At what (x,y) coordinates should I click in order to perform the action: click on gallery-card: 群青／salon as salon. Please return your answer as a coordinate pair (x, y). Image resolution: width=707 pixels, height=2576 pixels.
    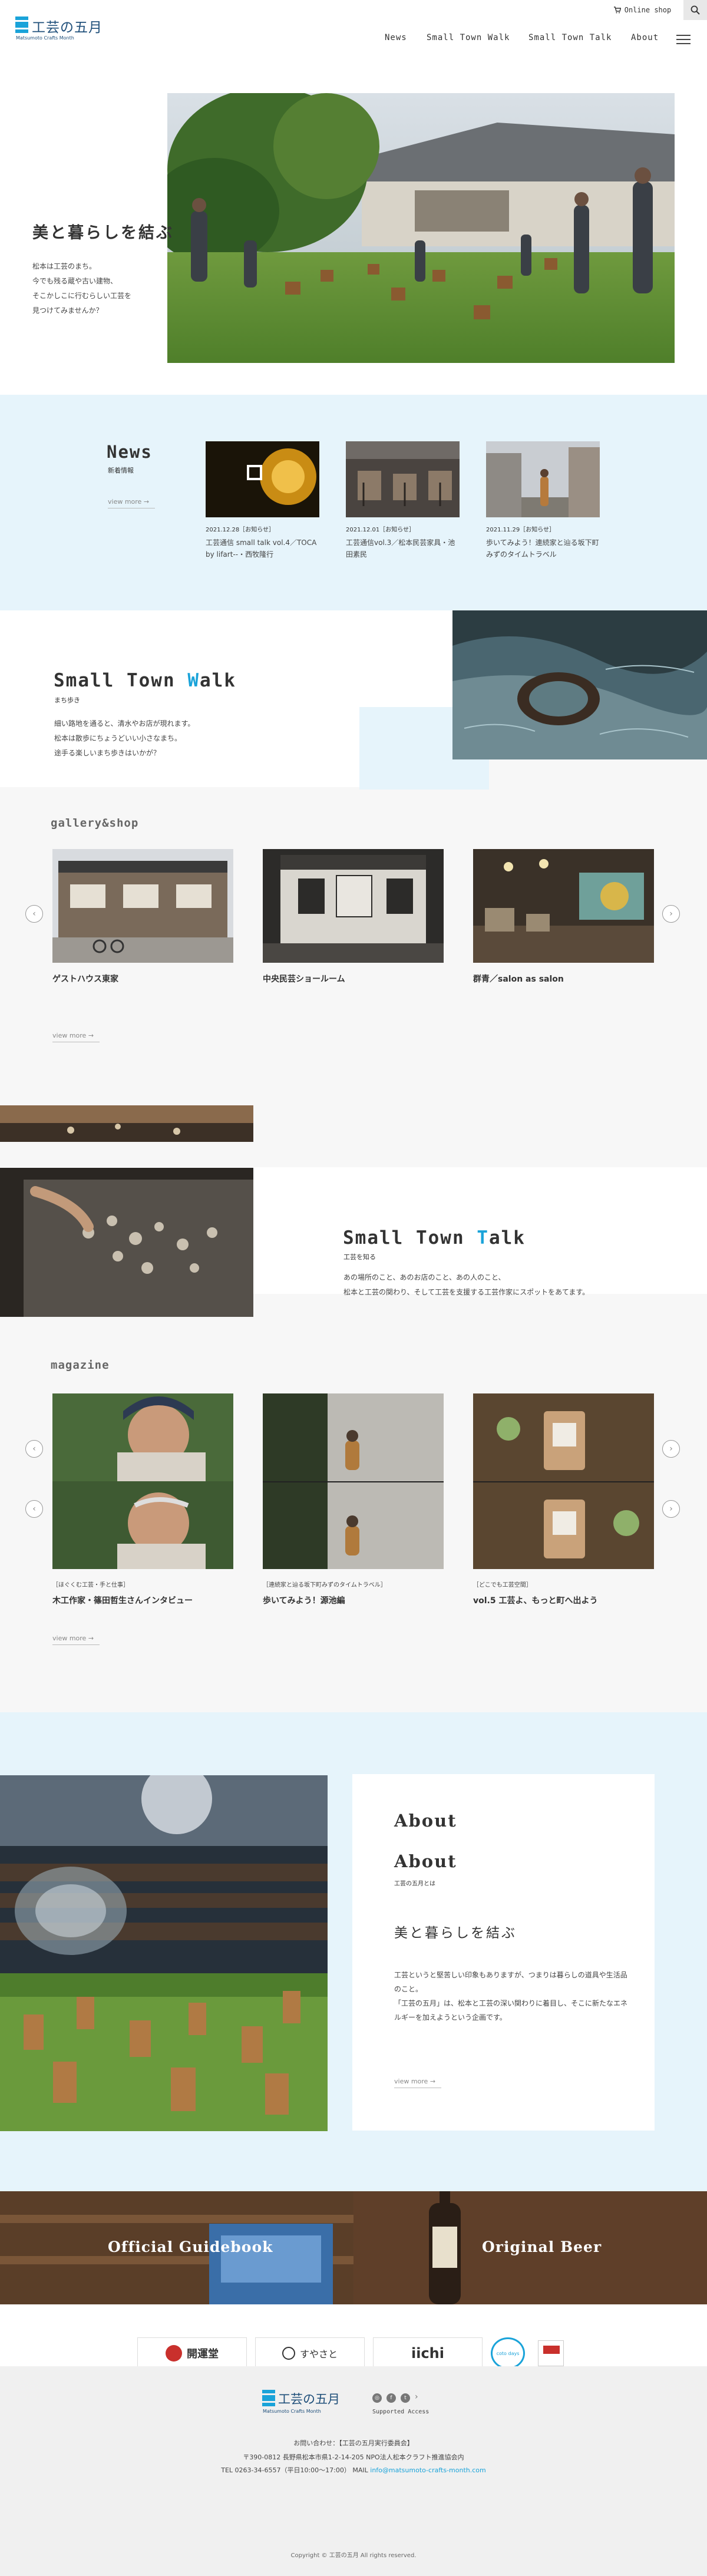
    Looking at the image, I should click on (563, 917).